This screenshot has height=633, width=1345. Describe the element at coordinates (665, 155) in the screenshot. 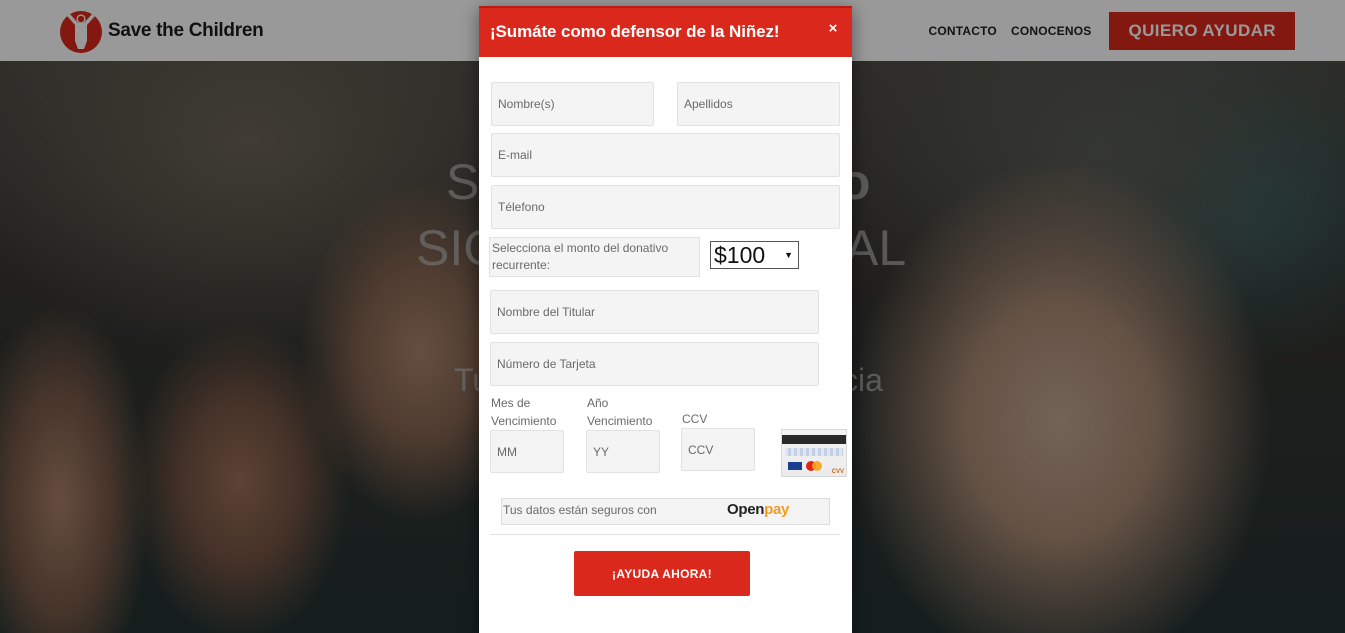

I see `email-input` at that location.